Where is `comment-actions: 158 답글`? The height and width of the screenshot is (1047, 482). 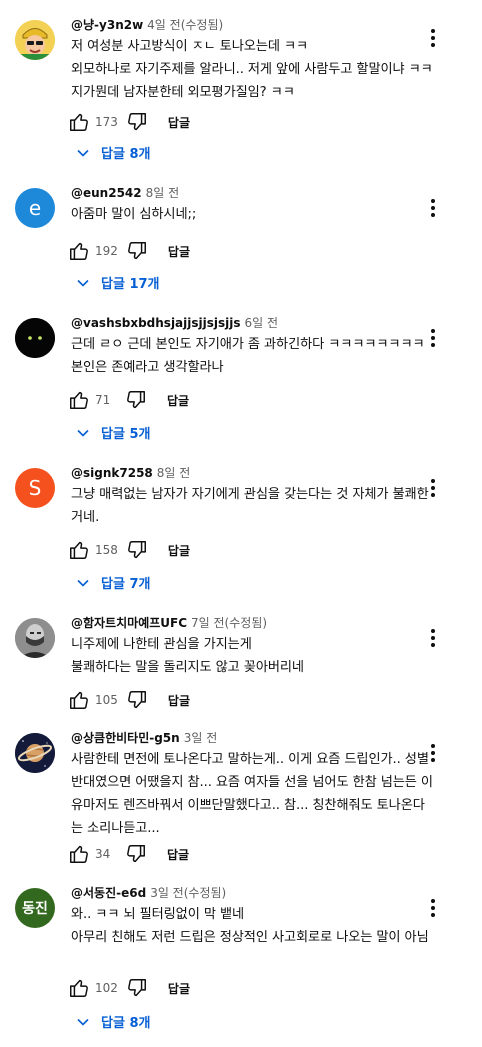
comment-actions: 158 답글 is located at coordinates (129, 550).